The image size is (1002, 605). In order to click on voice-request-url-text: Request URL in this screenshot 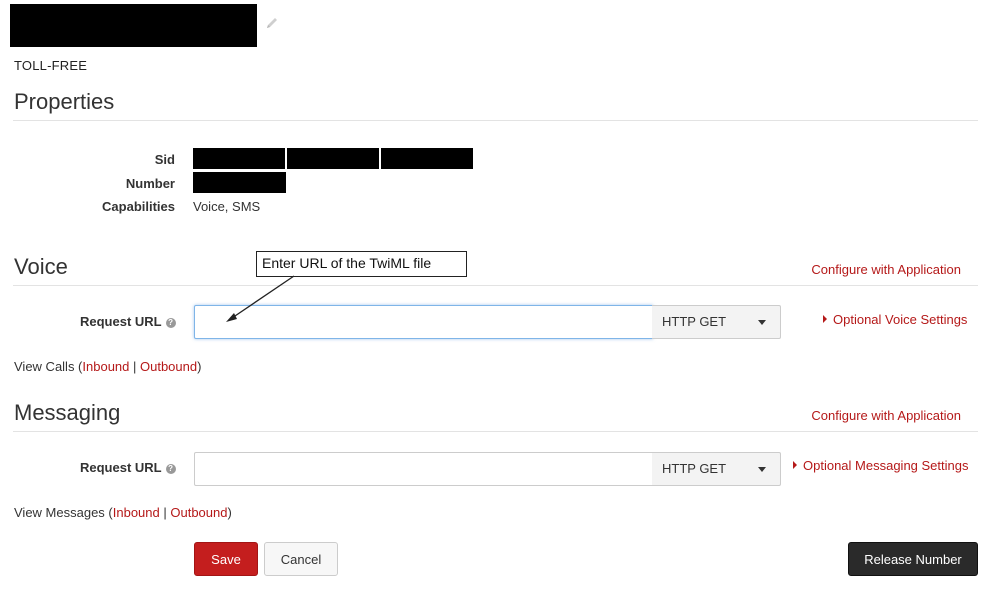, I will do `click(121, 321)`.